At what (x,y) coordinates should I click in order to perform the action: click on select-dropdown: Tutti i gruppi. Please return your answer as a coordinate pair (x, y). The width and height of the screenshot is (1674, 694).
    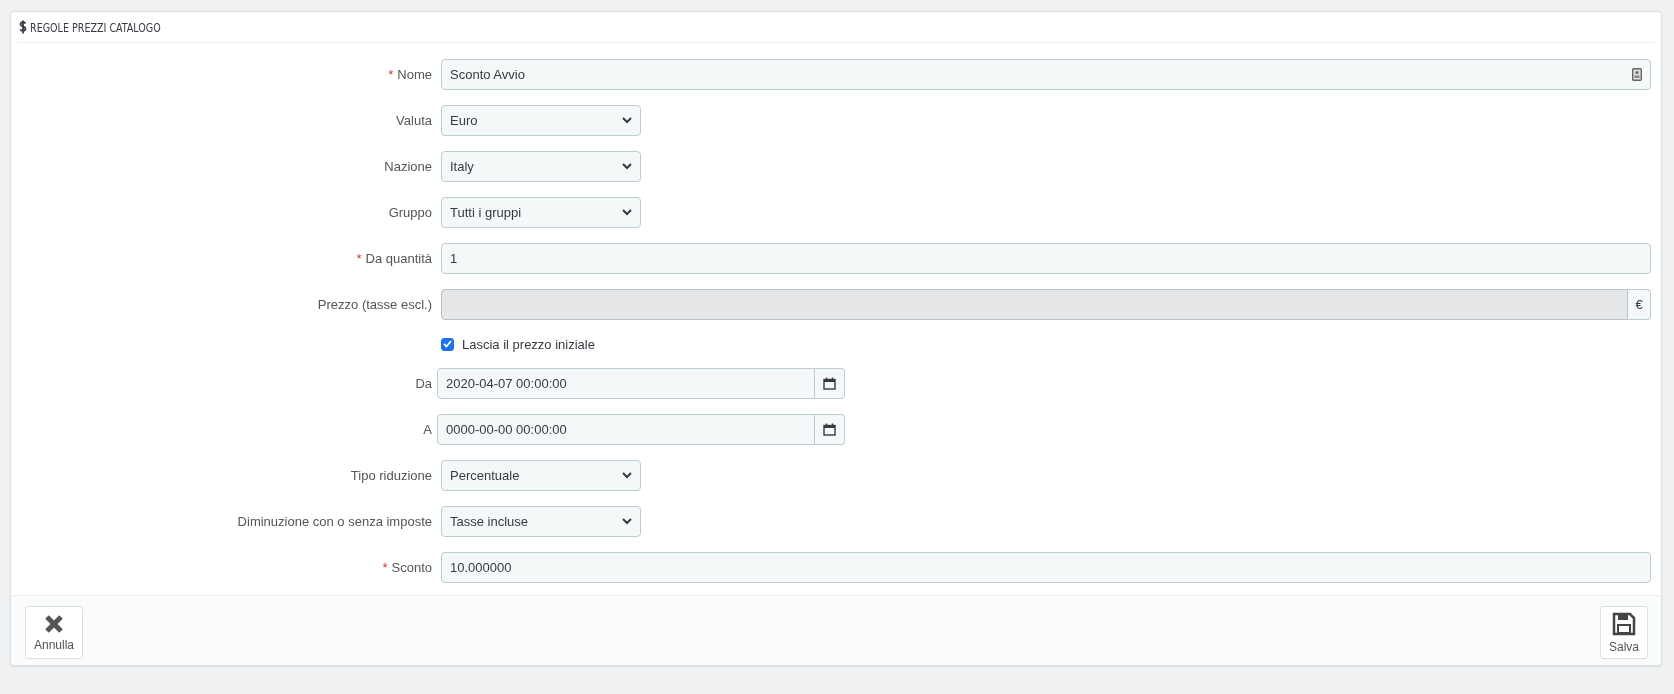
    Looking at the image, I should click on (541, 212).